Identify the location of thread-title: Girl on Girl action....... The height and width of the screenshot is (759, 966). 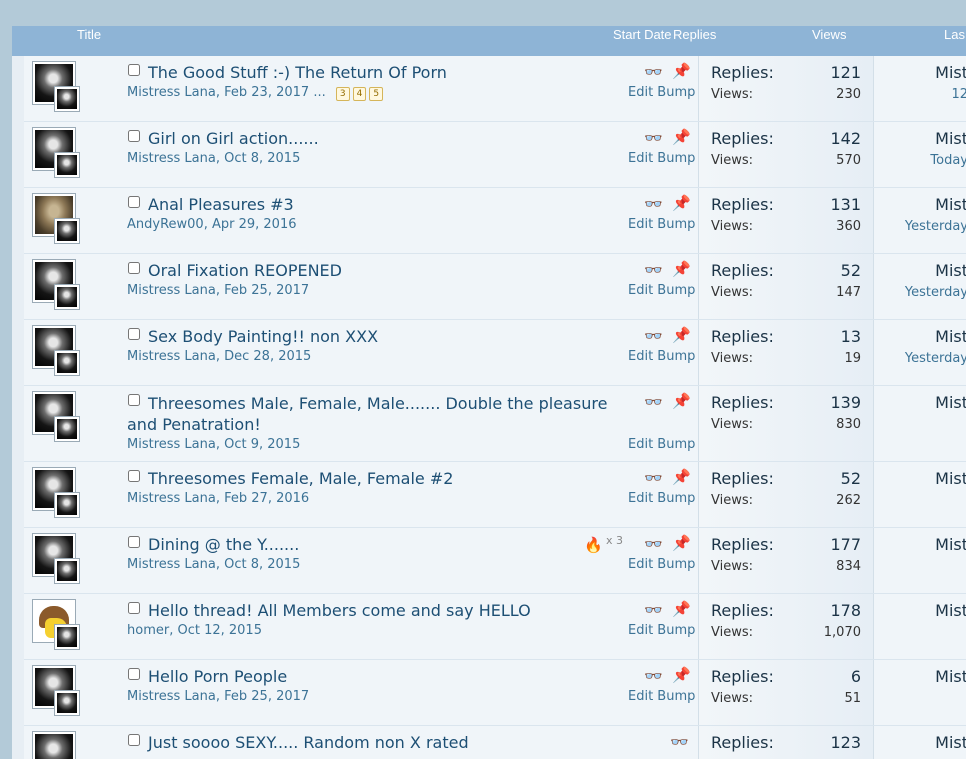
(233, 138).